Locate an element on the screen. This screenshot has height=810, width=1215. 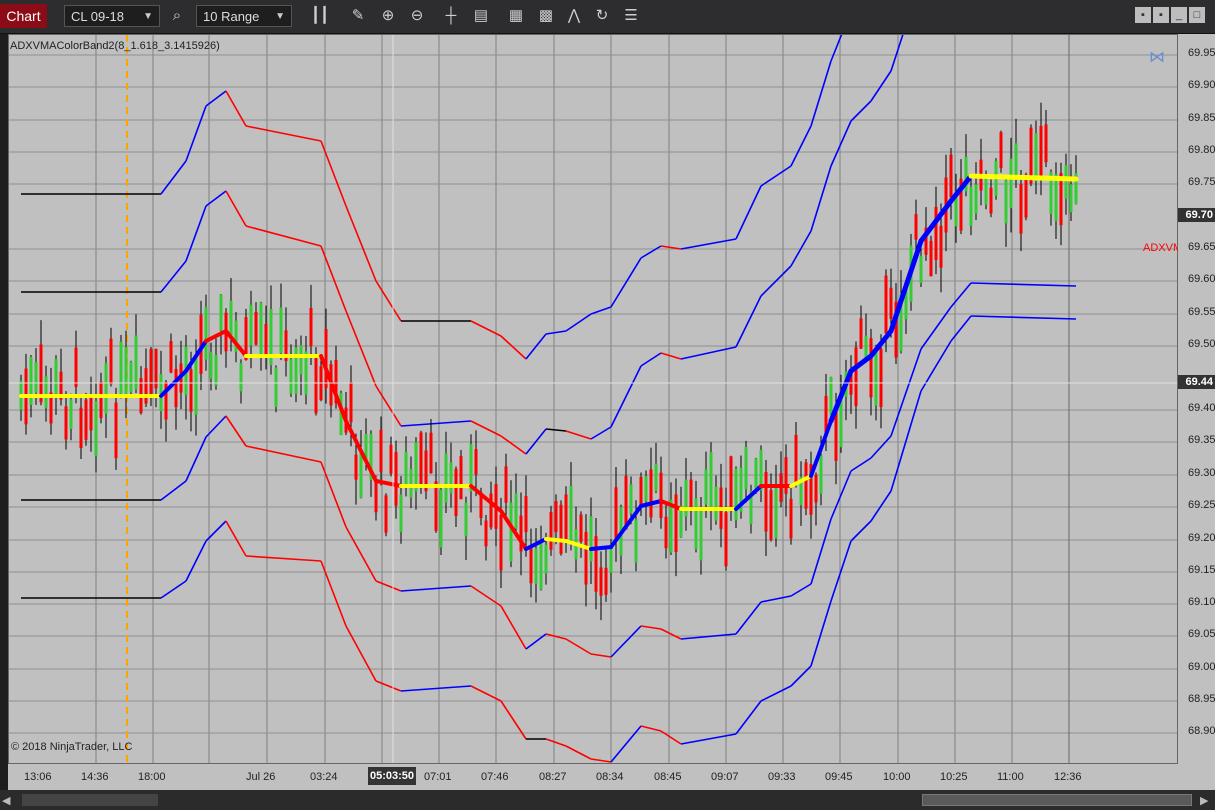
time-axis-label: 07:46 is located at coordinates (495, 777).